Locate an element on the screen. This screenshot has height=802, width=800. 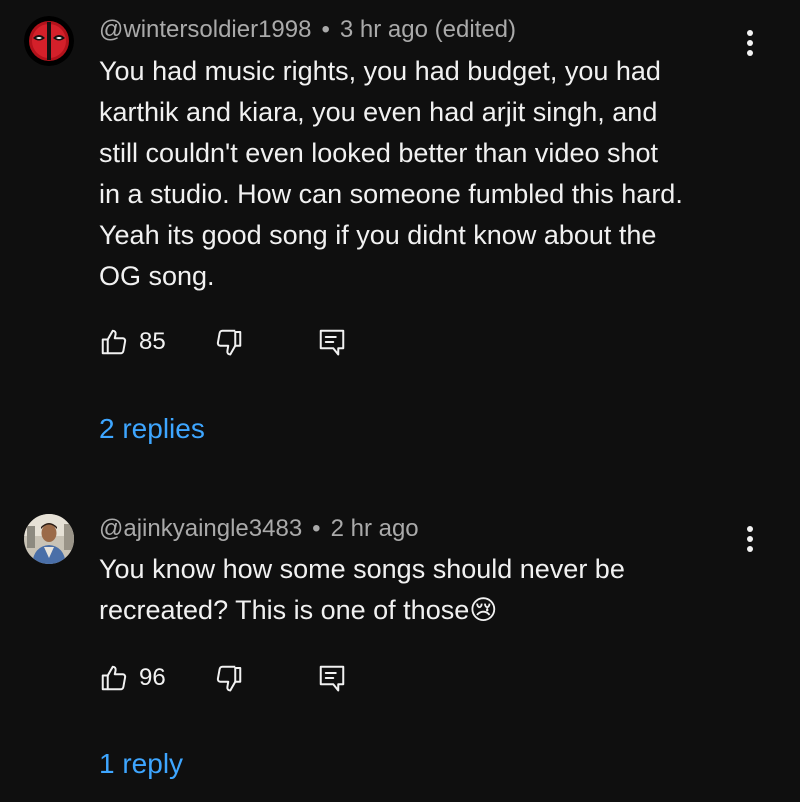
timestamp: 3 hr ago (edited) is located at coordinates (427, 29).